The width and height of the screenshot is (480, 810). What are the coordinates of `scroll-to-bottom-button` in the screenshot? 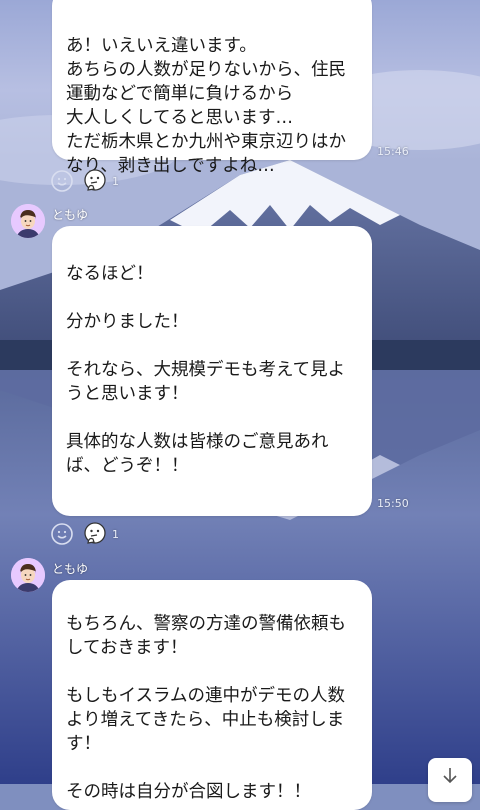 It's located at (450, 780).